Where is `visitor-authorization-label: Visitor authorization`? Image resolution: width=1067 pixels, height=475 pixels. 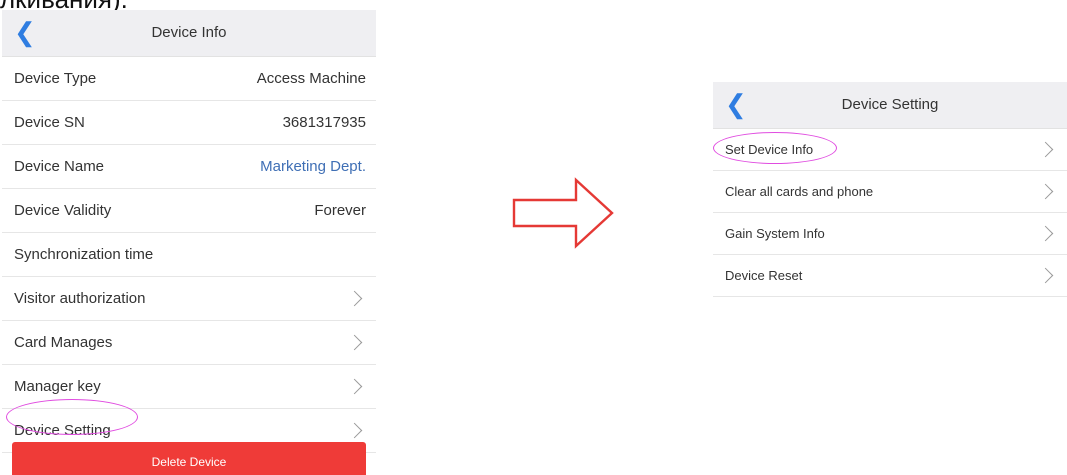
visitor-authorization-label: Visitor authorization is located at coordinates (80, 298).